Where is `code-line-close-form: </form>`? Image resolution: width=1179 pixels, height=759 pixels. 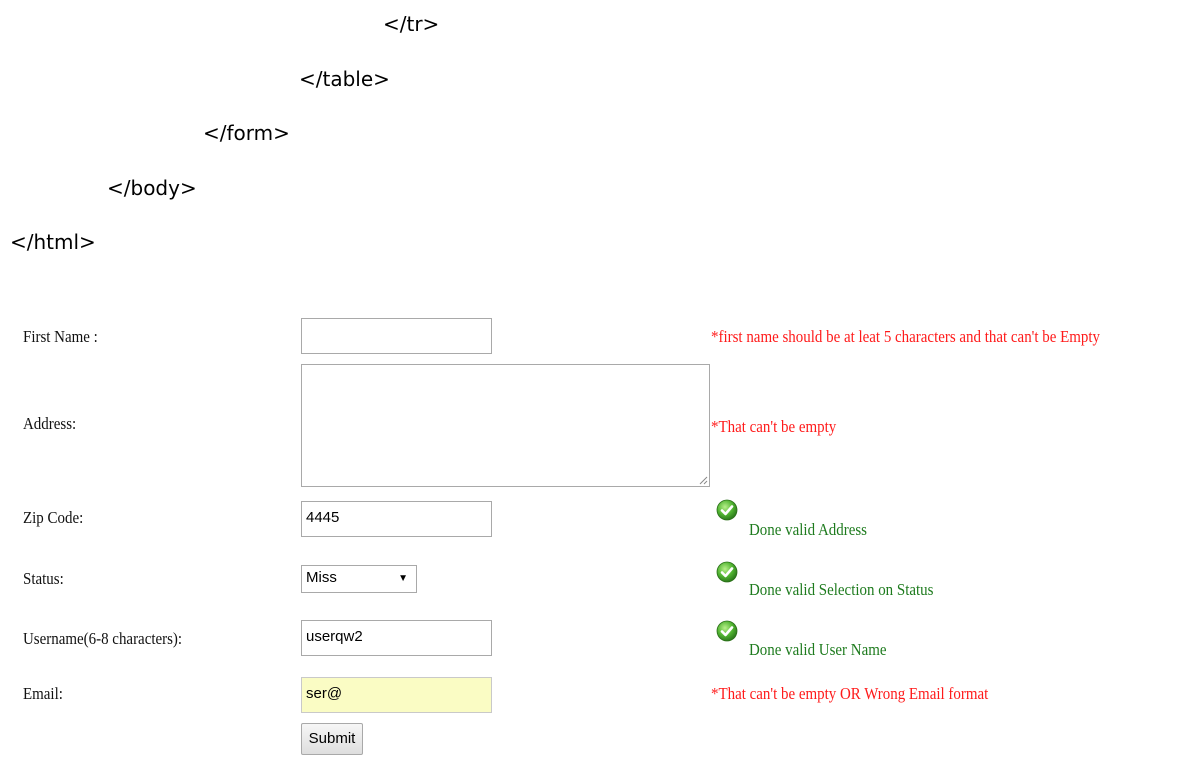 code-line-close-form: </form> is located at coordinates (246, 133).